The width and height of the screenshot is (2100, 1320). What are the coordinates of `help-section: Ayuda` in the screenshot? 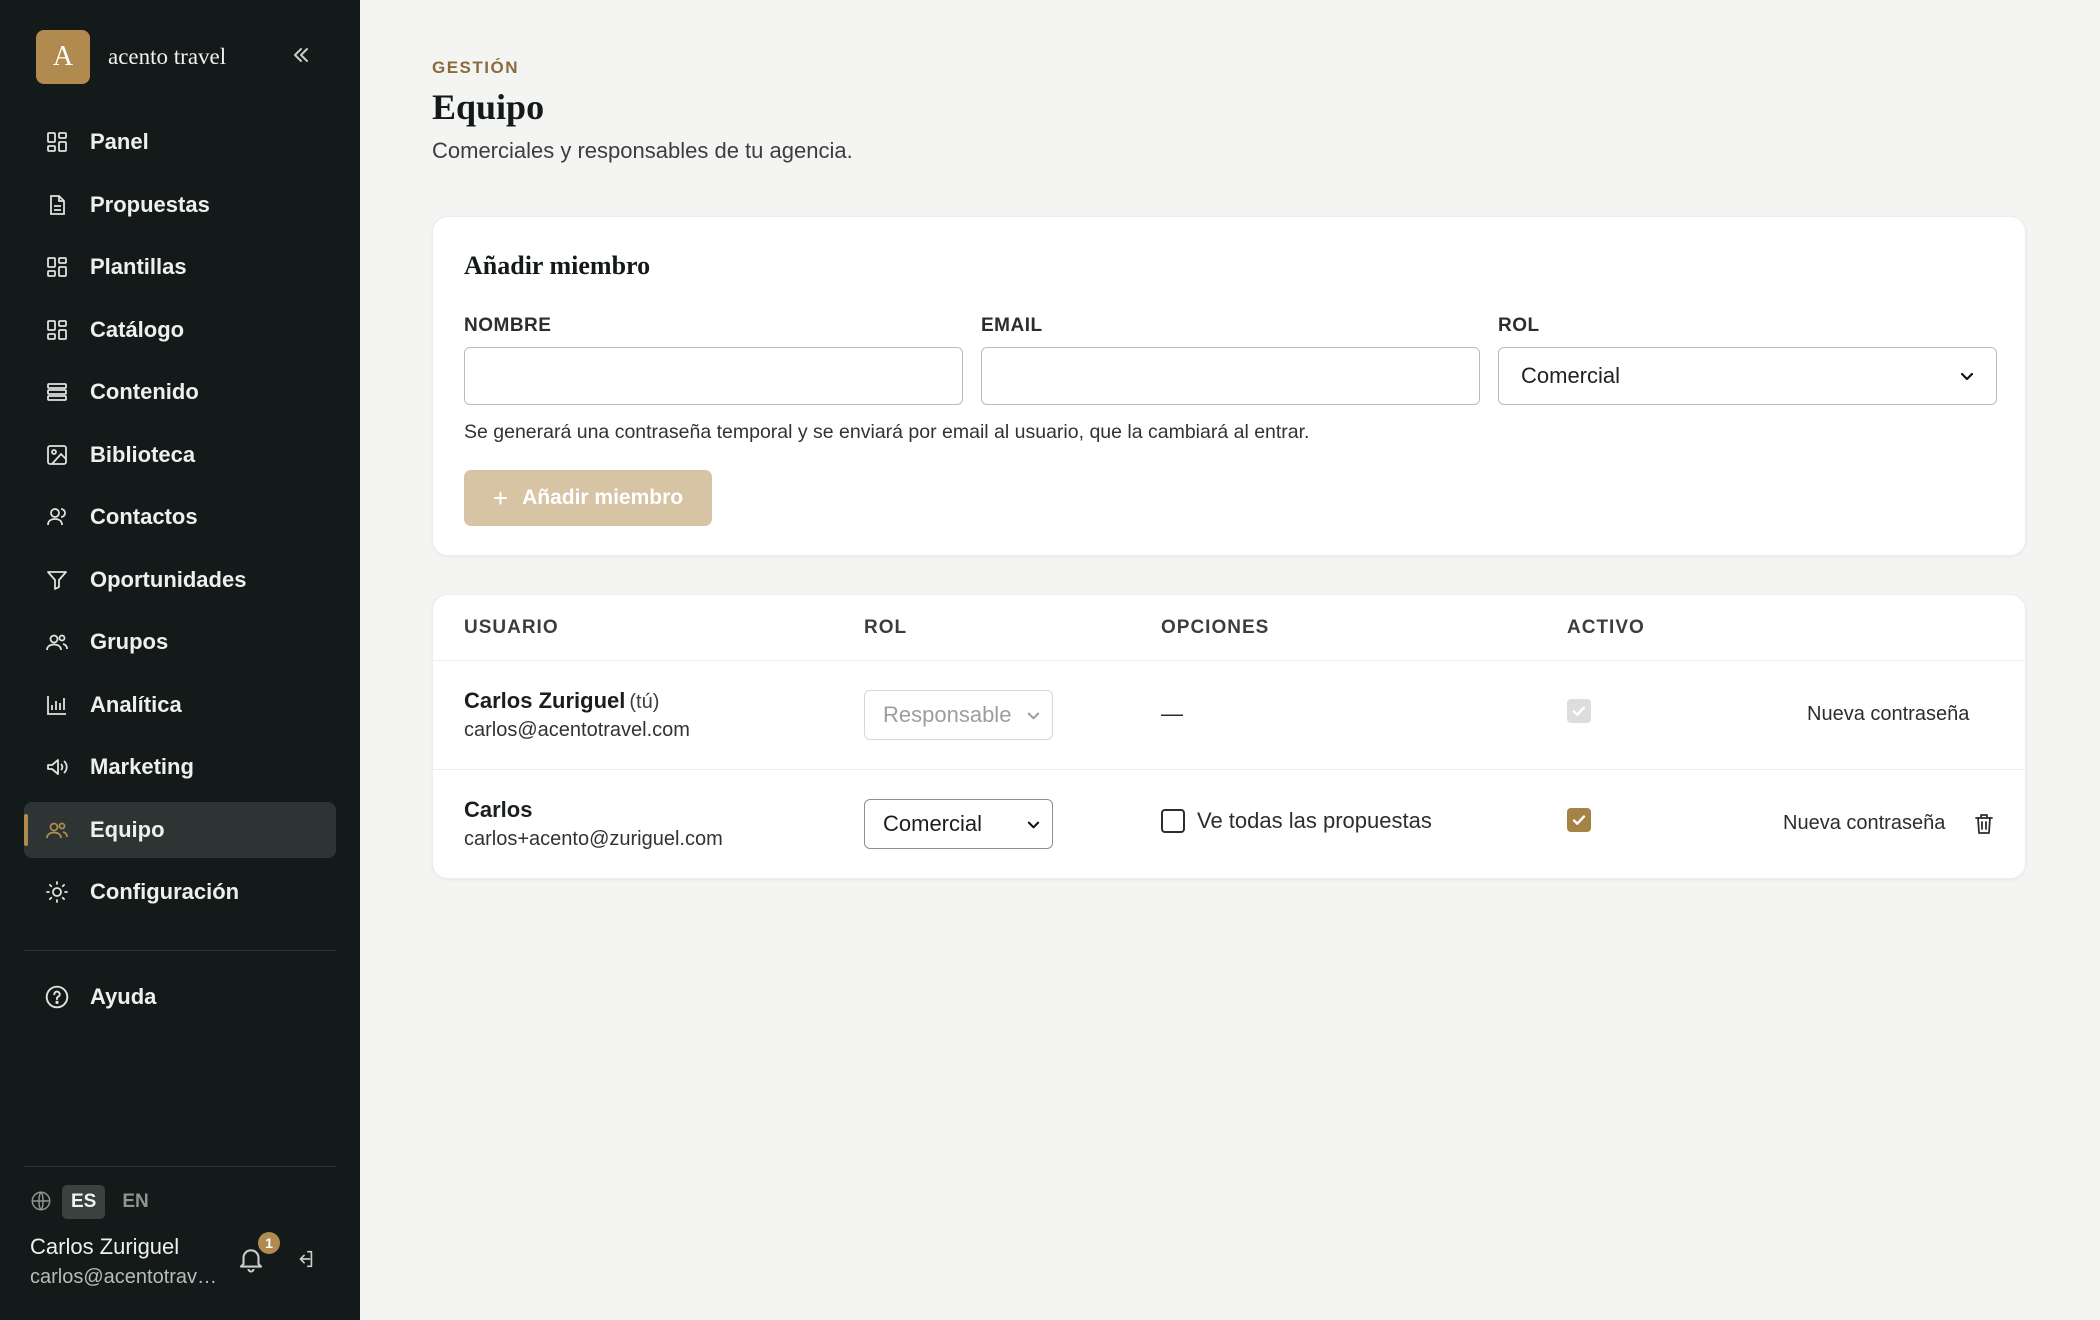 It's located at (180, 1000).